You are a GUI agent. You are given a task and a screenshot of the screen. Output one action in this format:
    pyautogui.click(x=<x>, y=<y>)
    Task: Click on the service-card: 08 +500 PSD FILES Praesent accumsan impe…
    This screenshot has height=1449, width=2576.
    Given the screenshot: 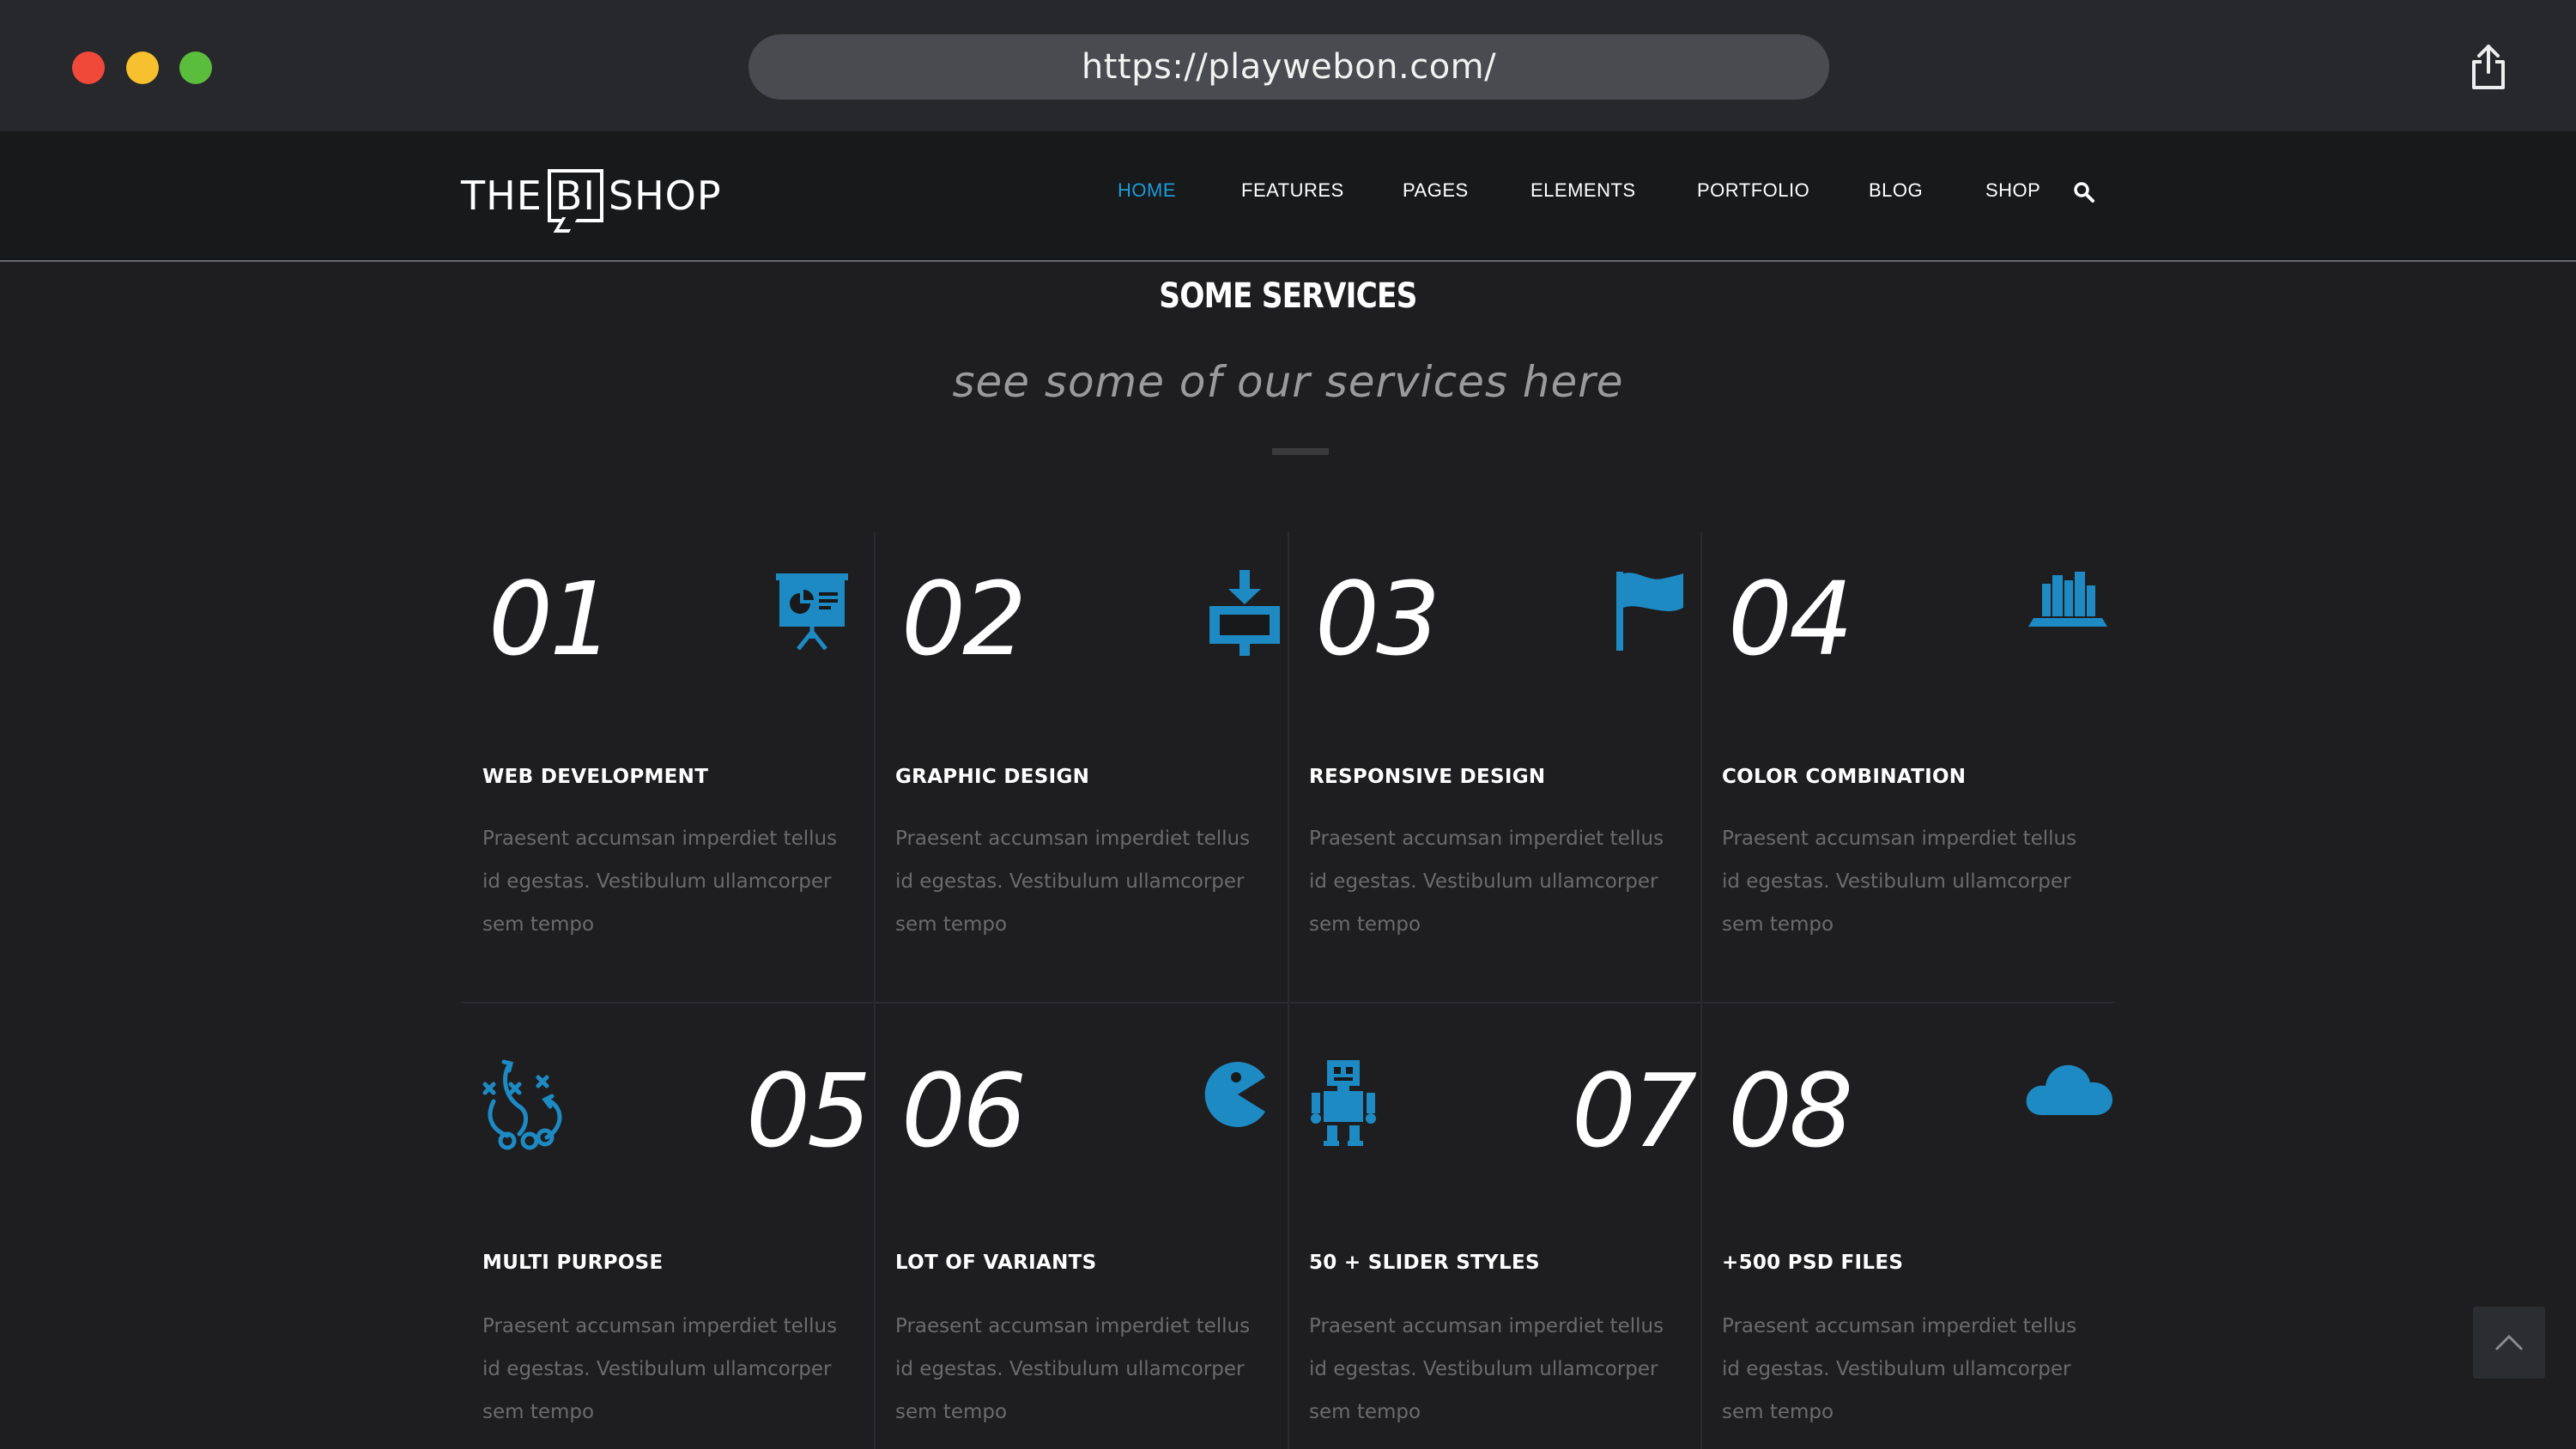 What is the action you would take?
    pyautogui.click(x=1906, y=1226)
    